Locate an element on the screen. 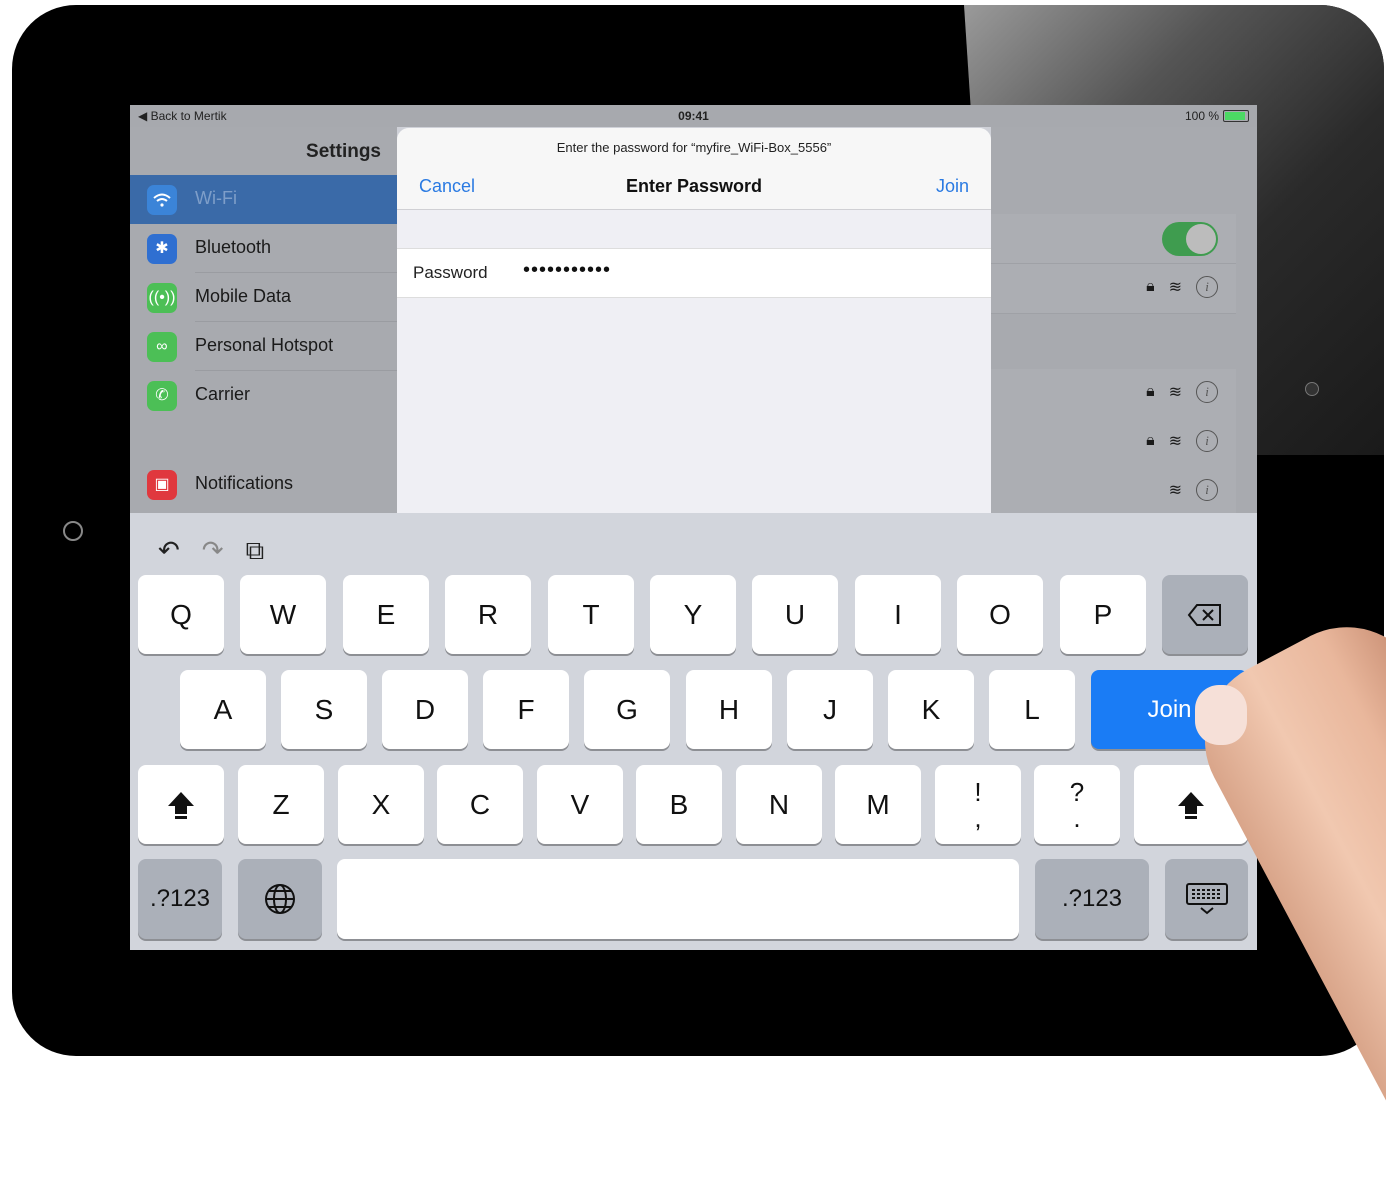  key-s: S is located at coordinates (324, 709).